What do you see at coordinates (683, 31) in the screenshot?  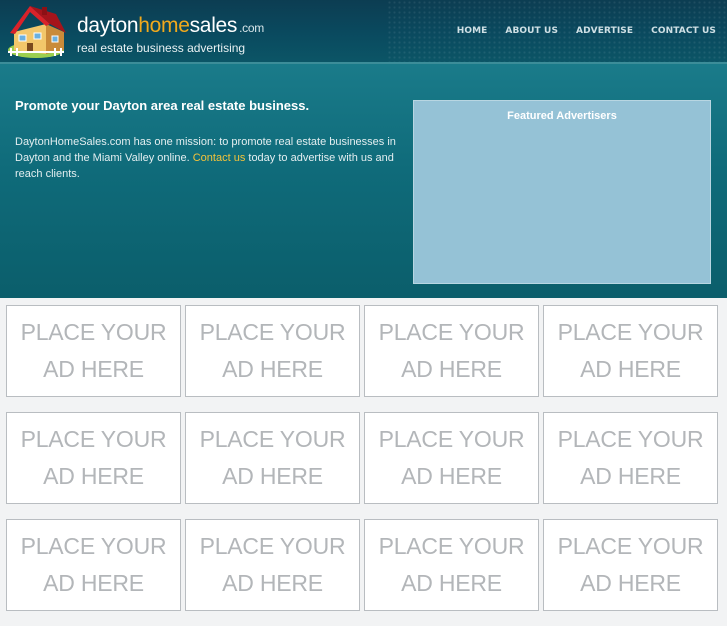 I see `nav-contact-us: CONTACT US` at bounding box center [683, 31].